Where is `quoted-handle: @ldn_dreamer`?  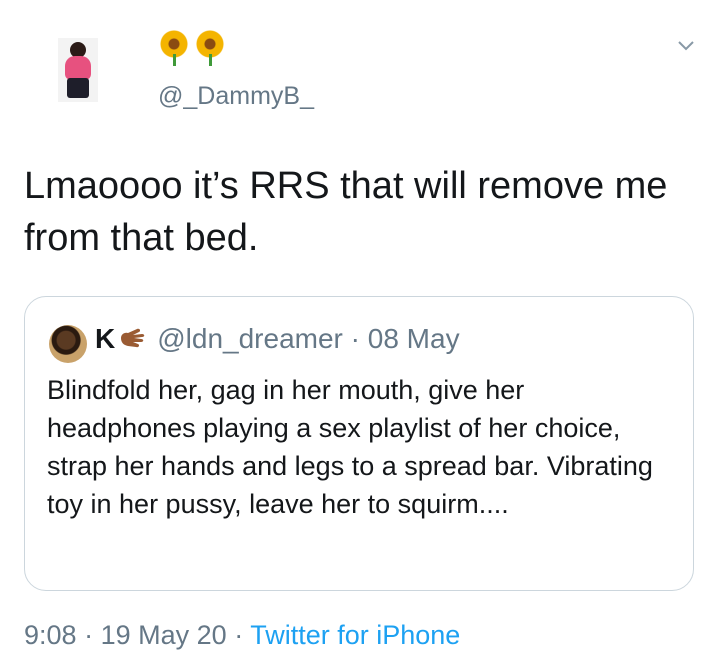
quoted-handle: @ldn_dreamer is located at coordinates (250, 338).